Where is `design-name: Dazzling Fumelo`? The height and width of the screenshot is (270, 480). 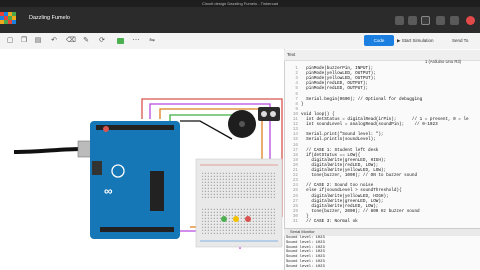
design-name: Dazzling Fumelo is located at coordinates (49, 18).